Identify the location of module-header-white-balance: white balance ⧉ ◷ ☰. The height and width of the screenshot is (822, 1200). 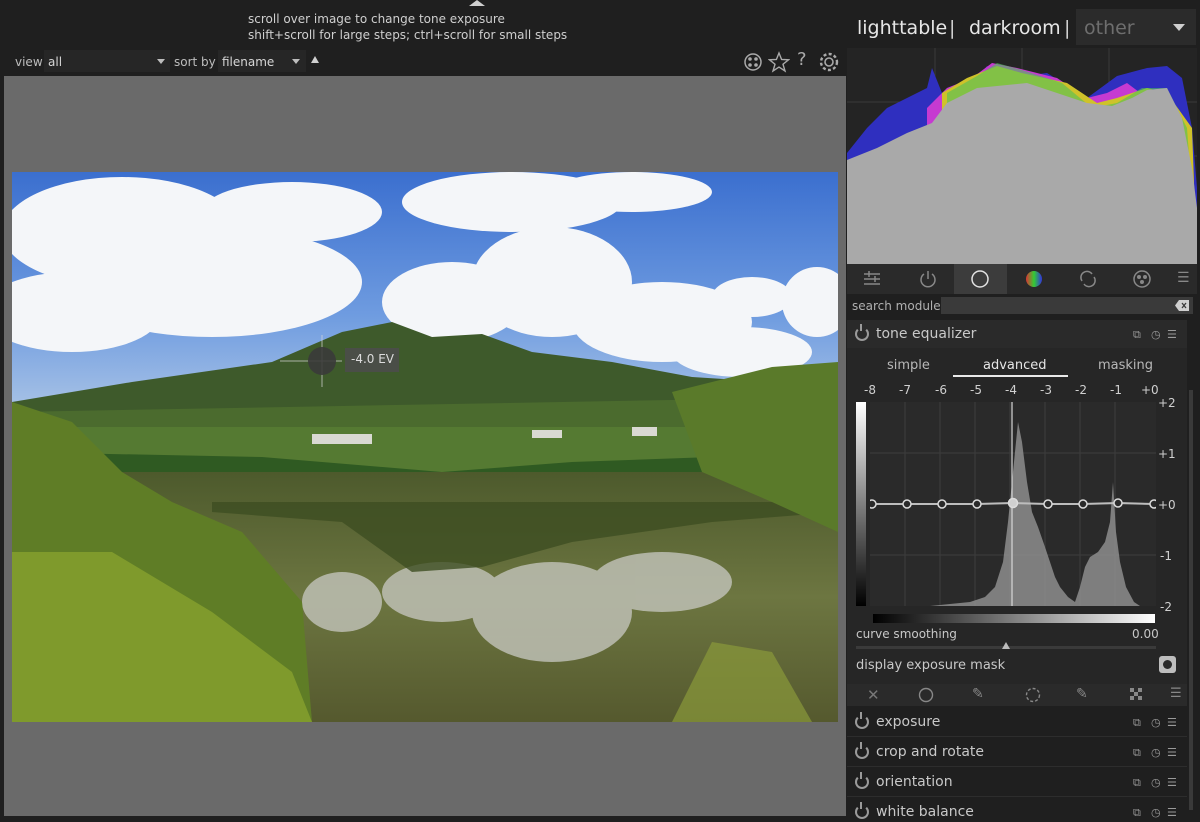
(1017, 810).